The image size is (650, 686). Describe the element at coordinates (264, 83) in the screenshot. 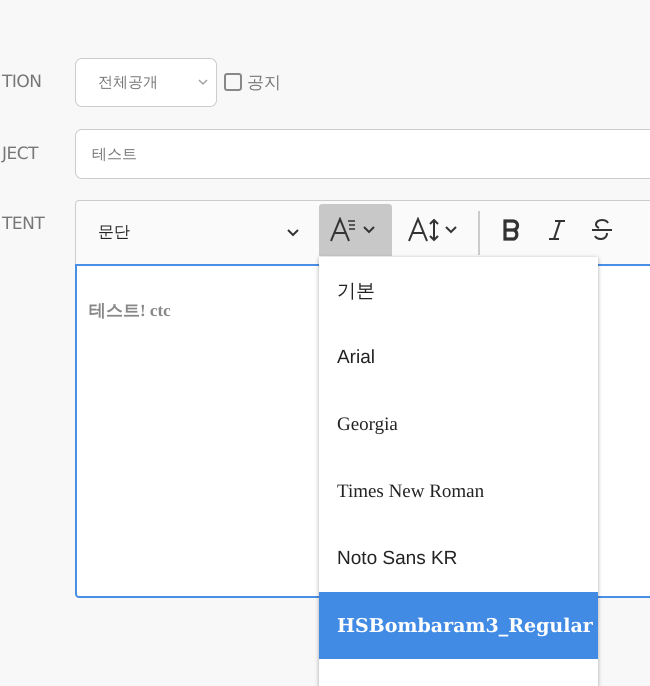

I see `checkbox-label: 공지` at that location.